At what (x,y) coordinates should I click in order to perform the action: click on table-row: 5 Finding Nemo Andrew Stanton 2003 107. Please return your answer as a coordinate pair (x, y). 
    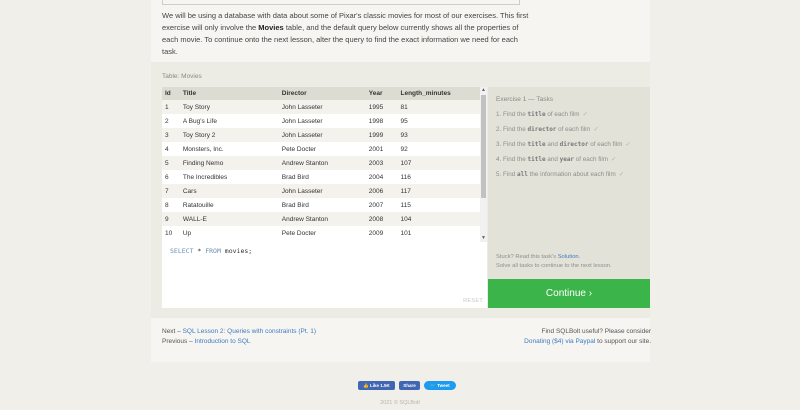
    Looking at the image, I should click on (321, 163).